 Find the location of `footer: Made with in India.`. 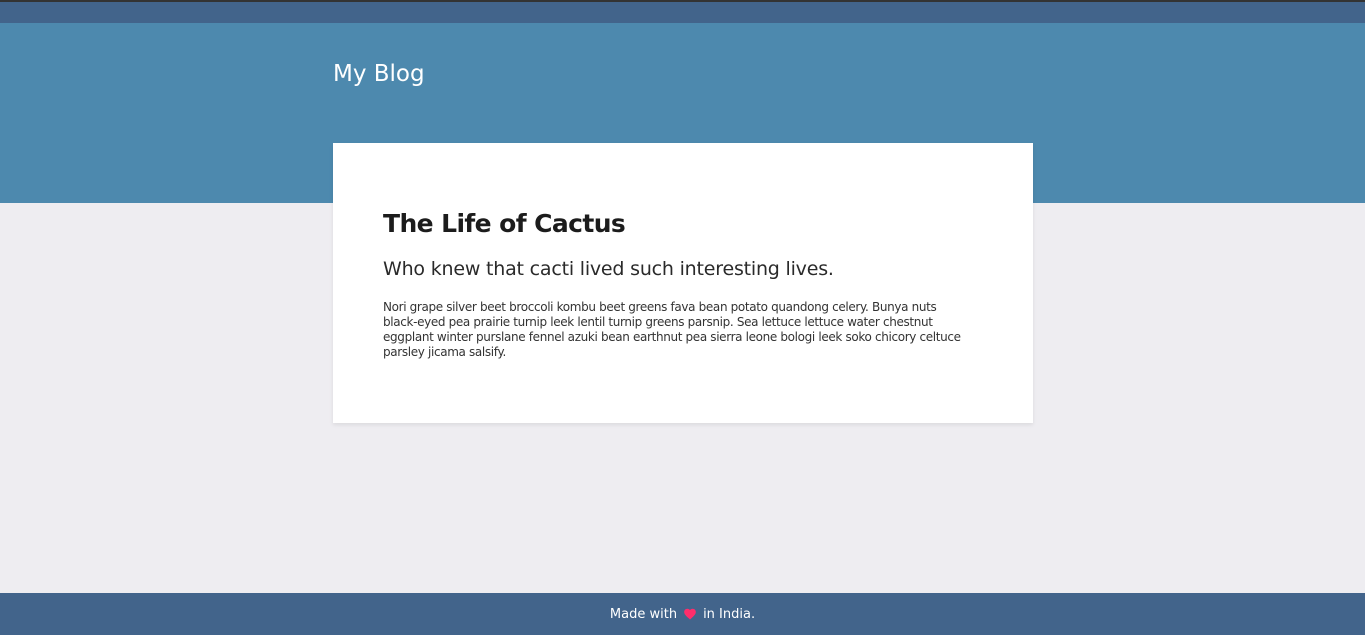

footer: Made with in India. is located at coordinates (682, 614).